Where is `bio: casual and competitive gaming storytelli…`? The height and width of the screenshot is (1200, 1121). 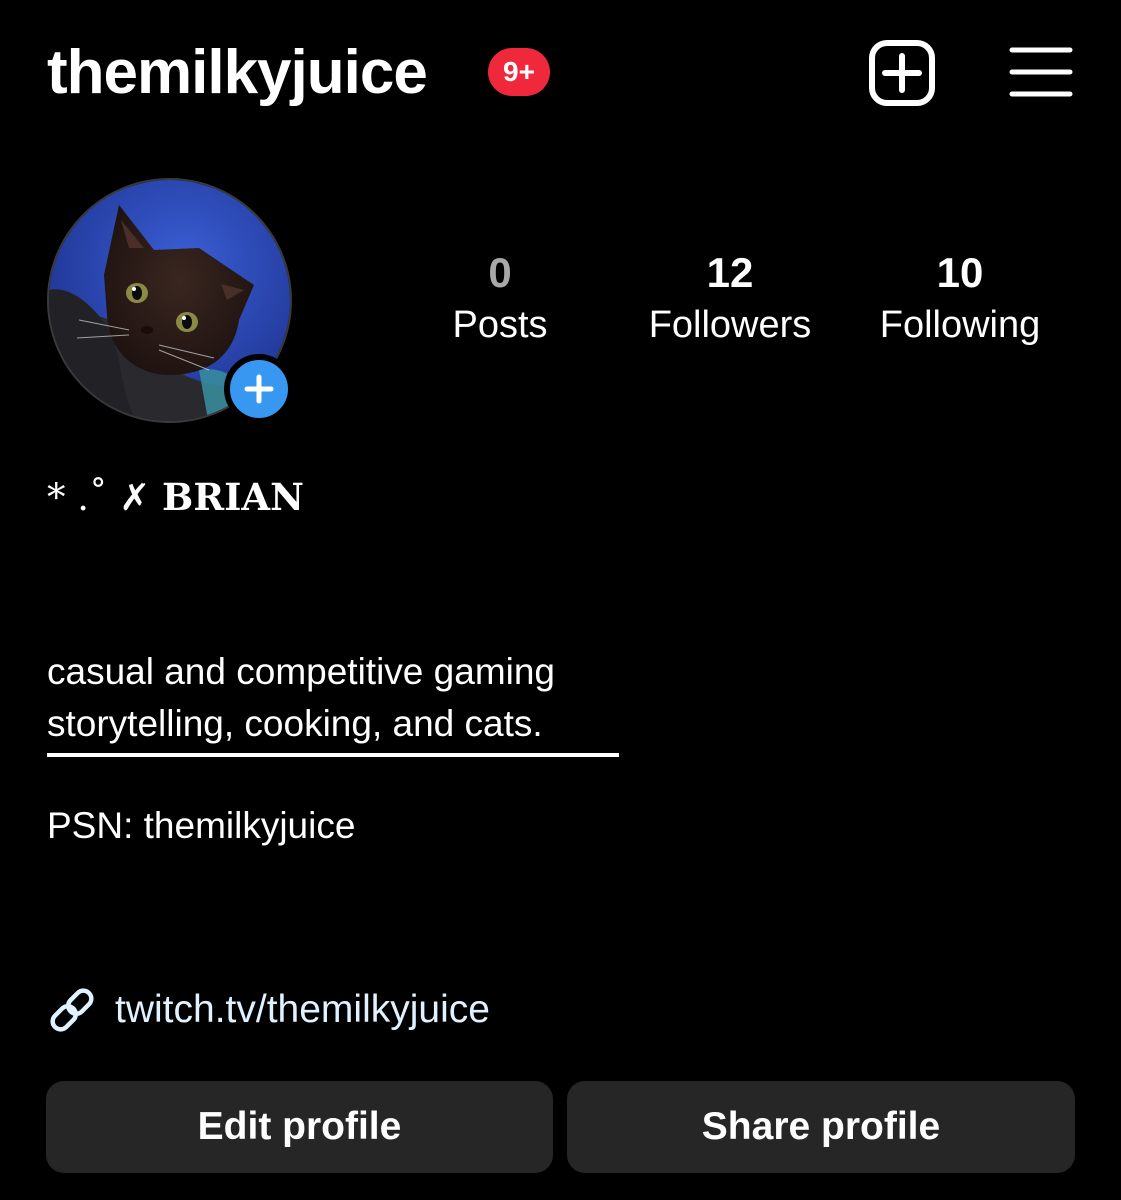 bio: casual and competitive gaming storytelli… is located at coordinates (301, 698).